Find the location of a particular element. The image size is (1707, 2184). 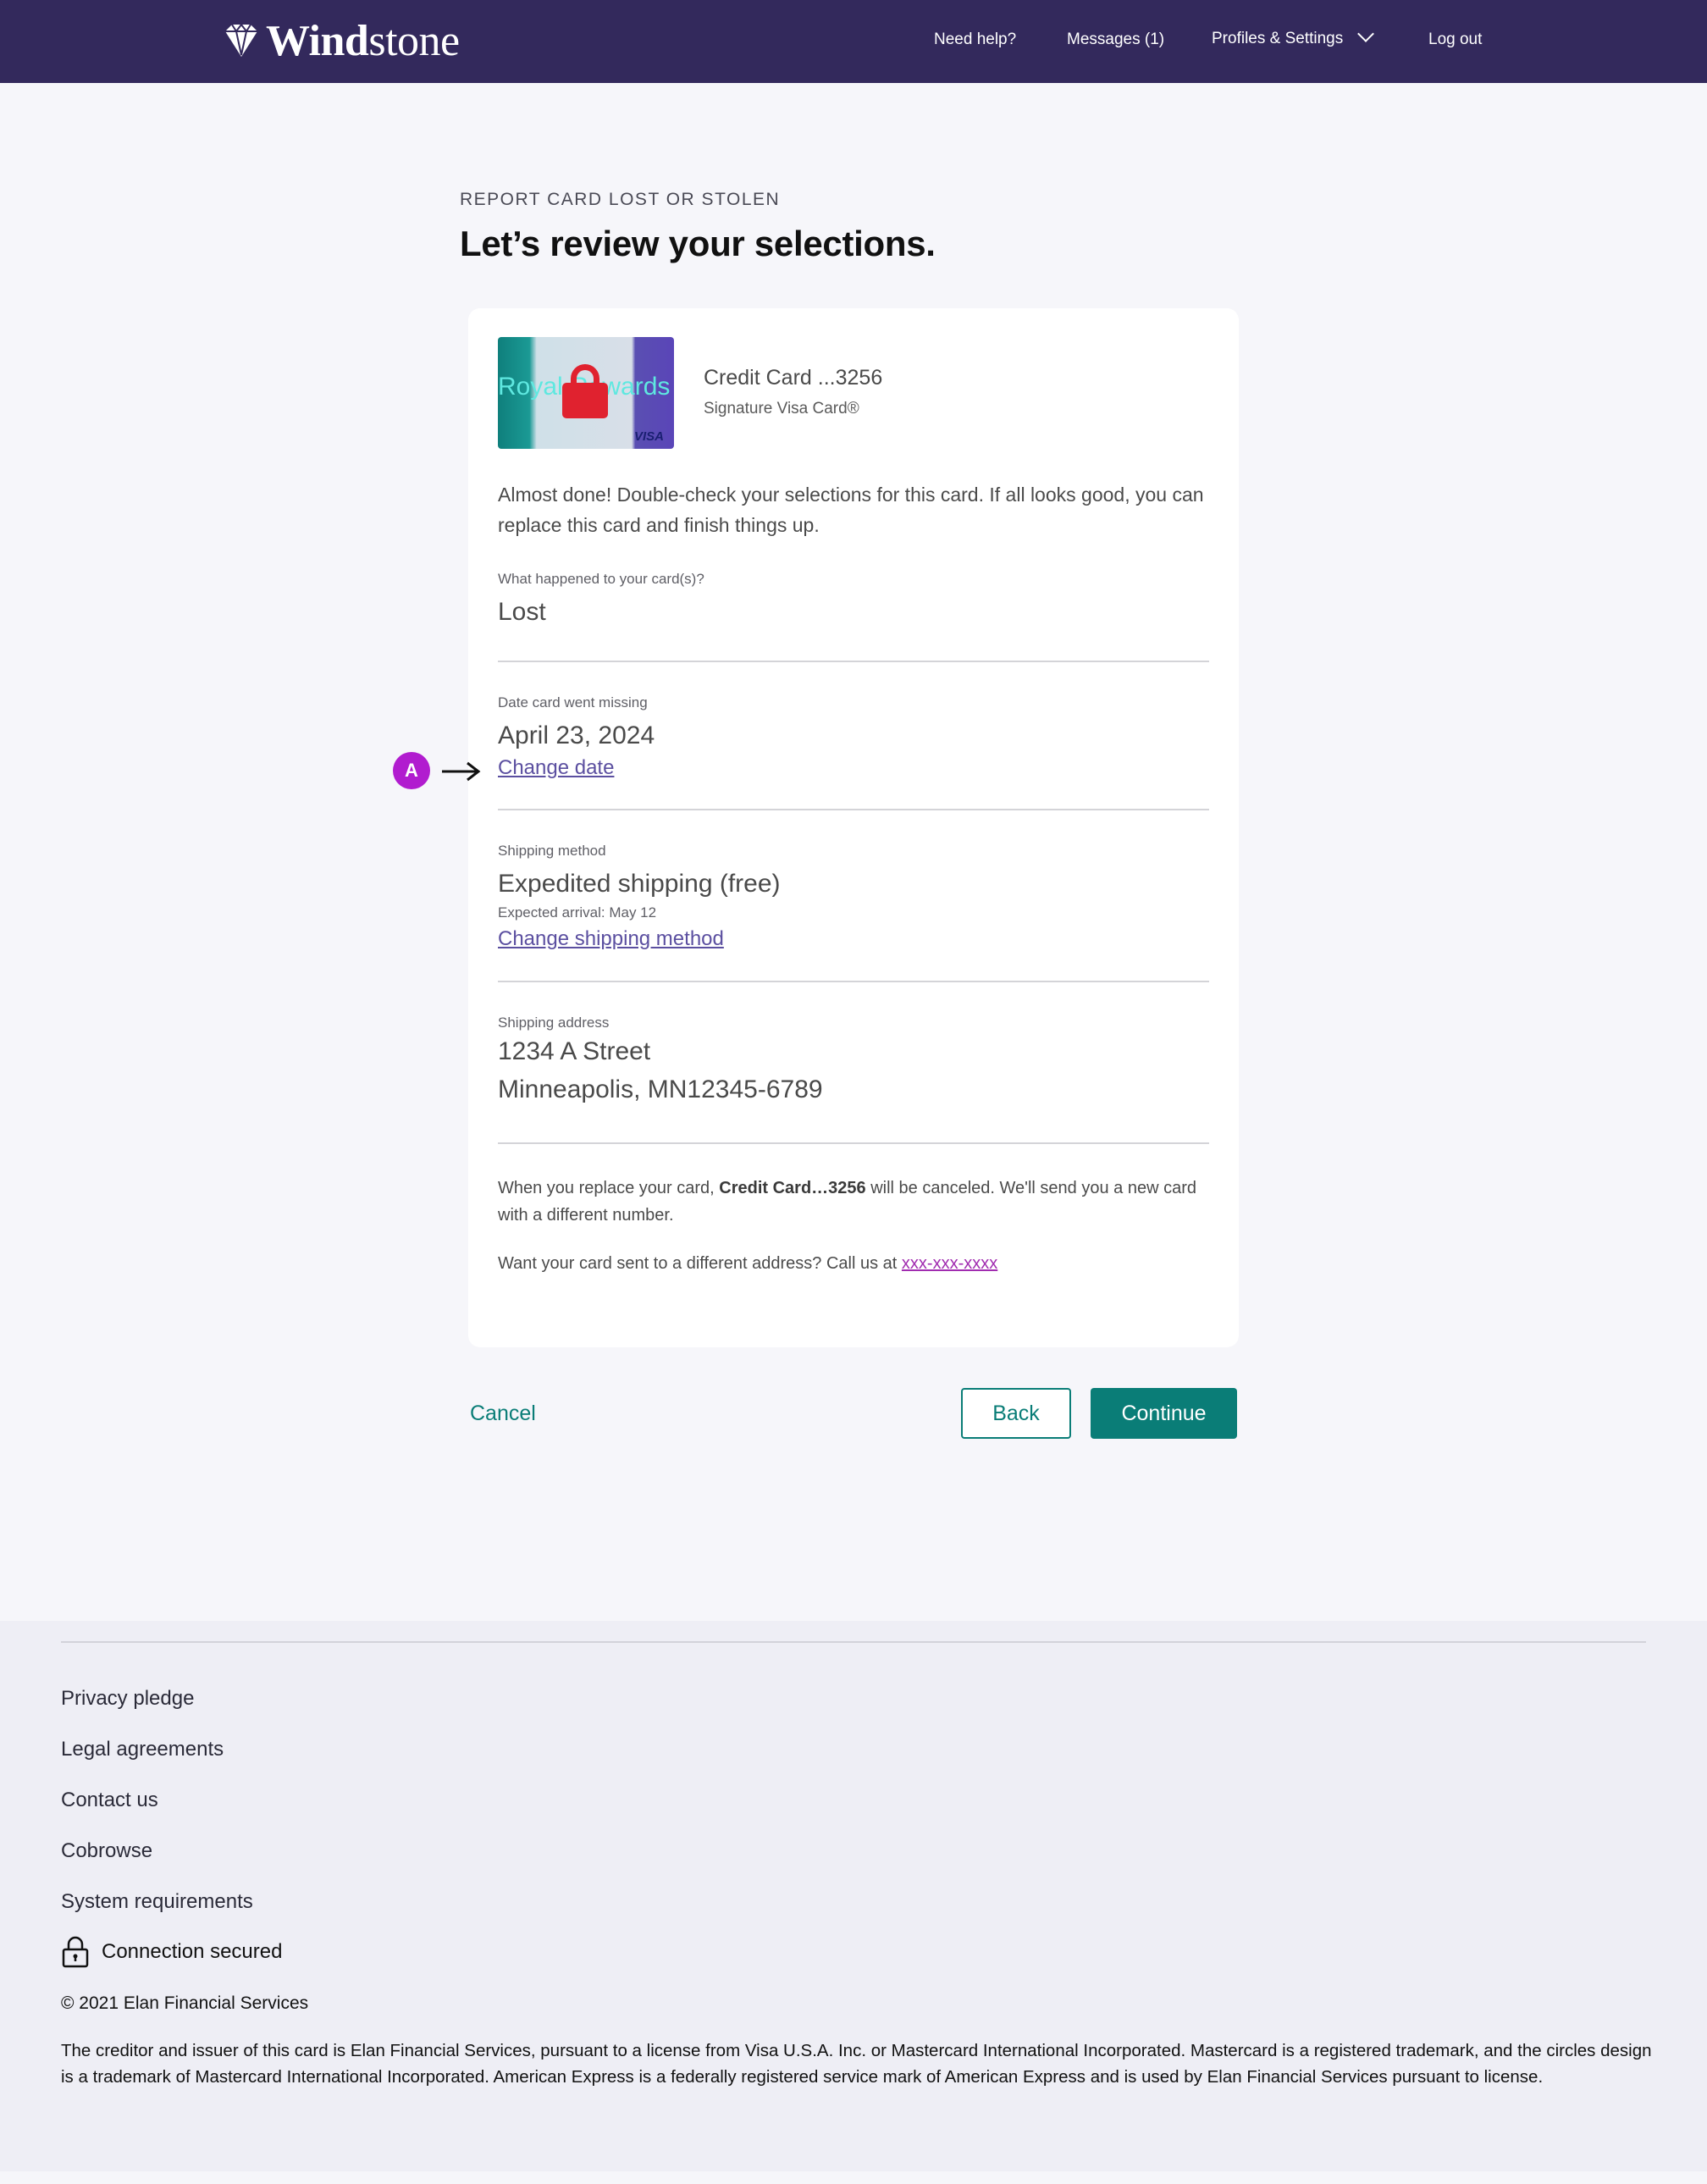

connection-secured-label: Connection secured is located at coordinates (192, 1951).